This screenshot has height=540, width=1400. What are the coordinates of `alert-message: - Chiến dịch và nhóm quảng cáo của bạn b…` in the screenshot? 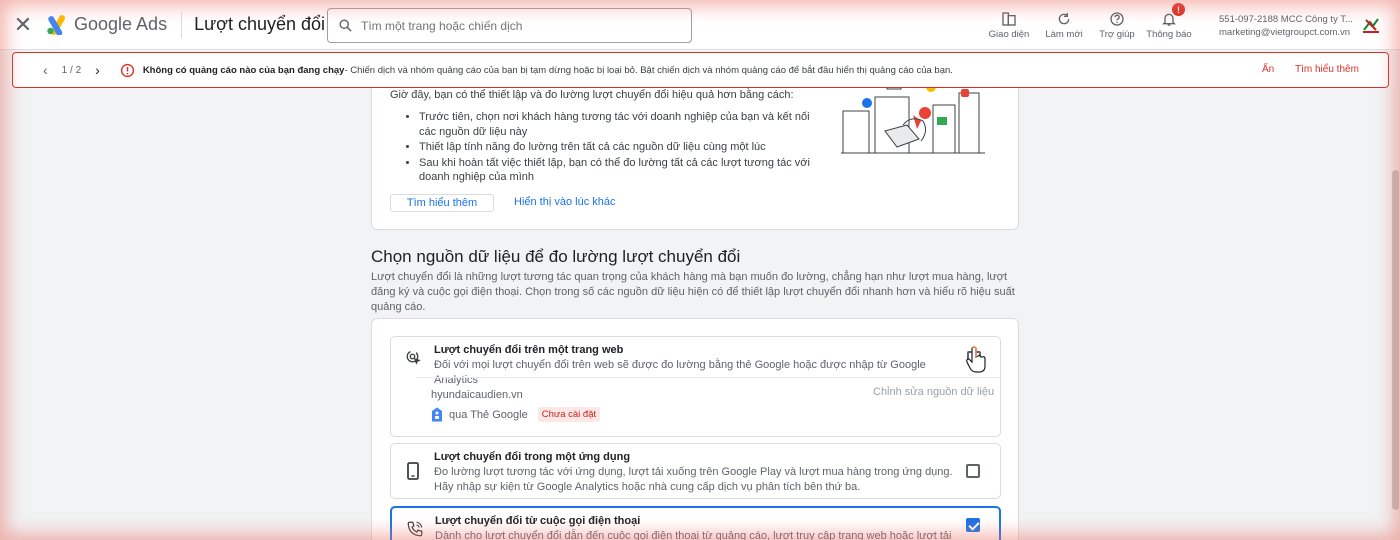 It's located at (648, 70).